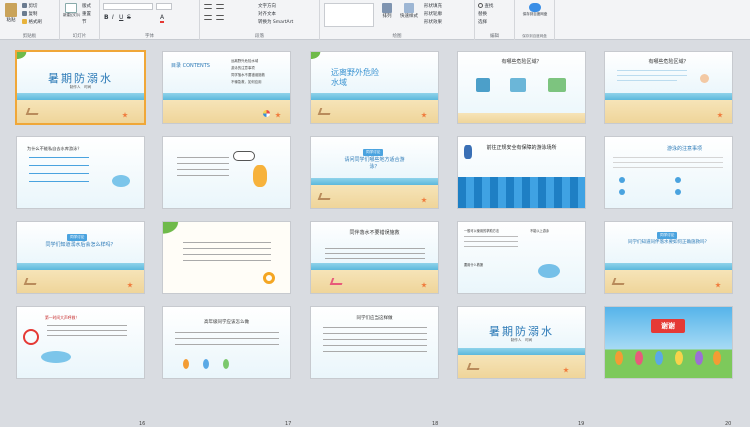 The height and width of the screenshot is (427, 750). I want to click on slide-subtitle: 制作人 时间, so click(80, 87).